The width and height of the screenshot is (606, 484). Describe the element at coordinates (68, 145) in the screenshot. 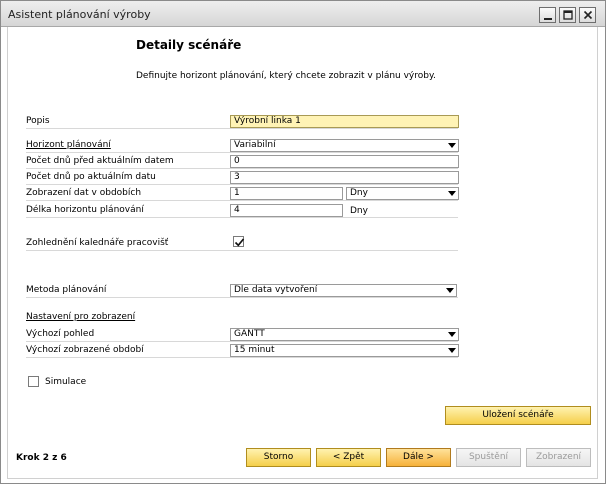

I see `planning-horizon-label: Horizont plánování` at that location.